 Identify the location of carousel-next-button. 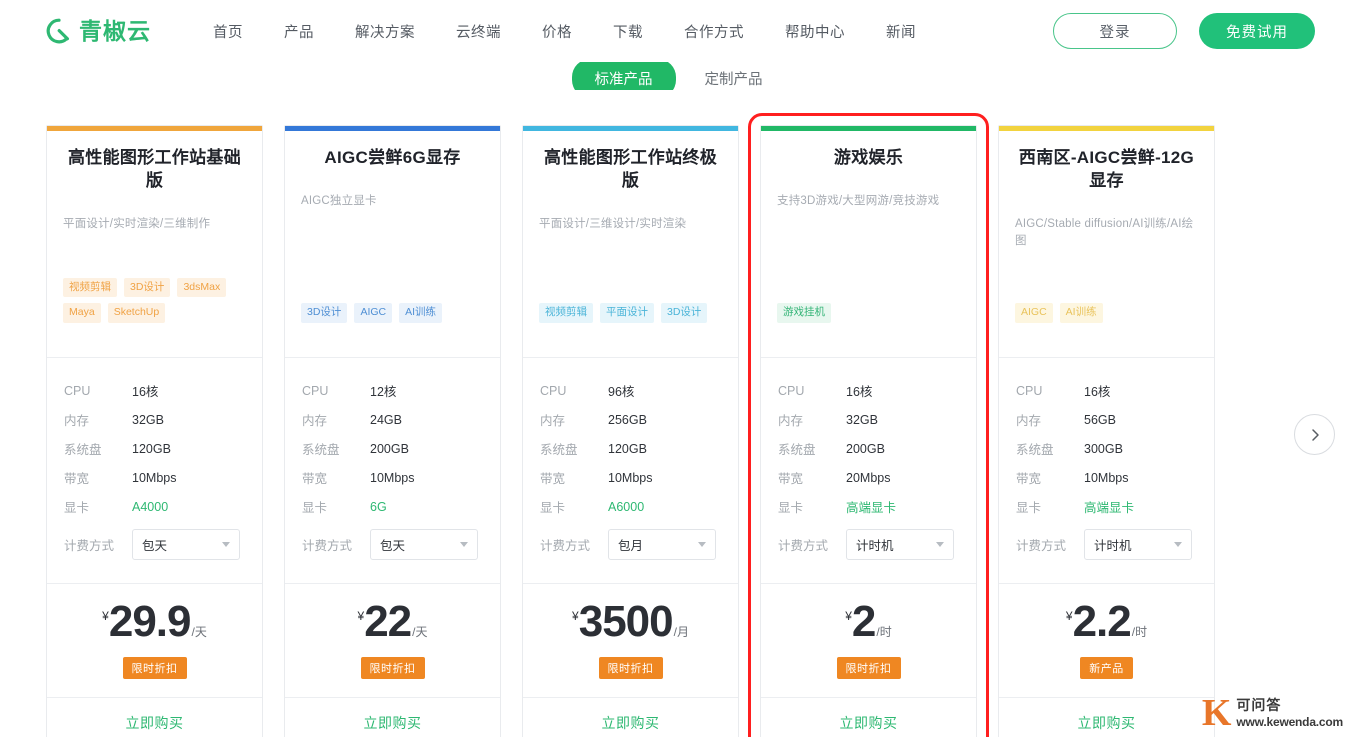
(1314, 434).